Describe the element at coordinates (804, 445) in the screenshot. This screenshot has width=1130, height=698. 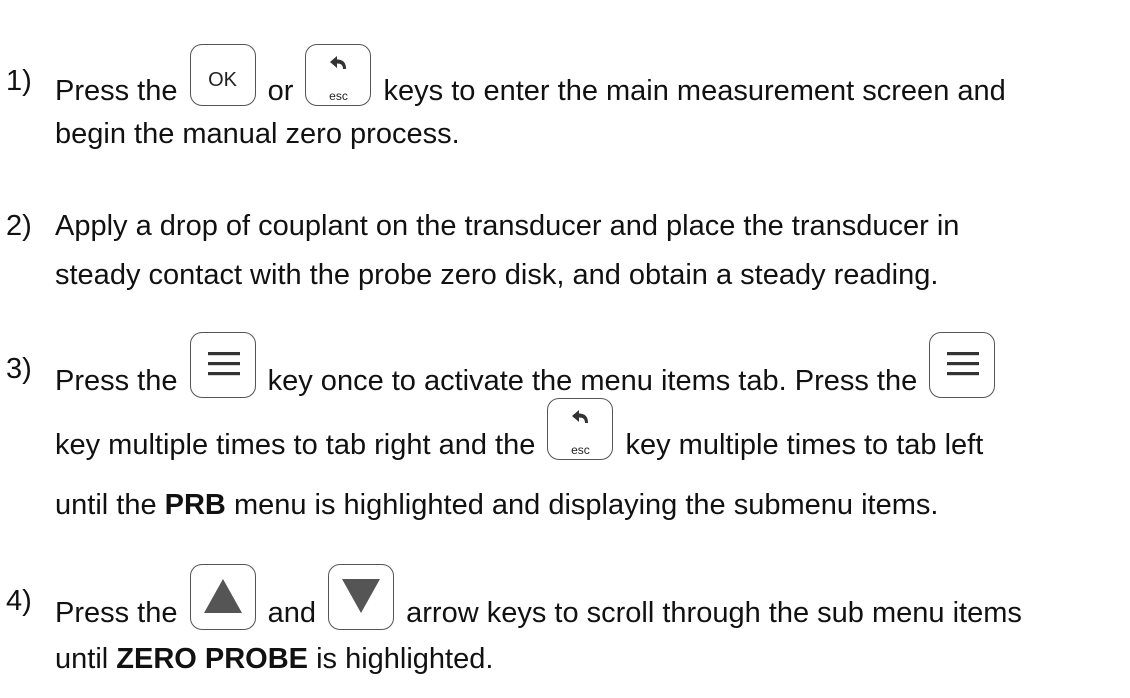
I see `step-3-text: key multiple times to tab left` at that location.